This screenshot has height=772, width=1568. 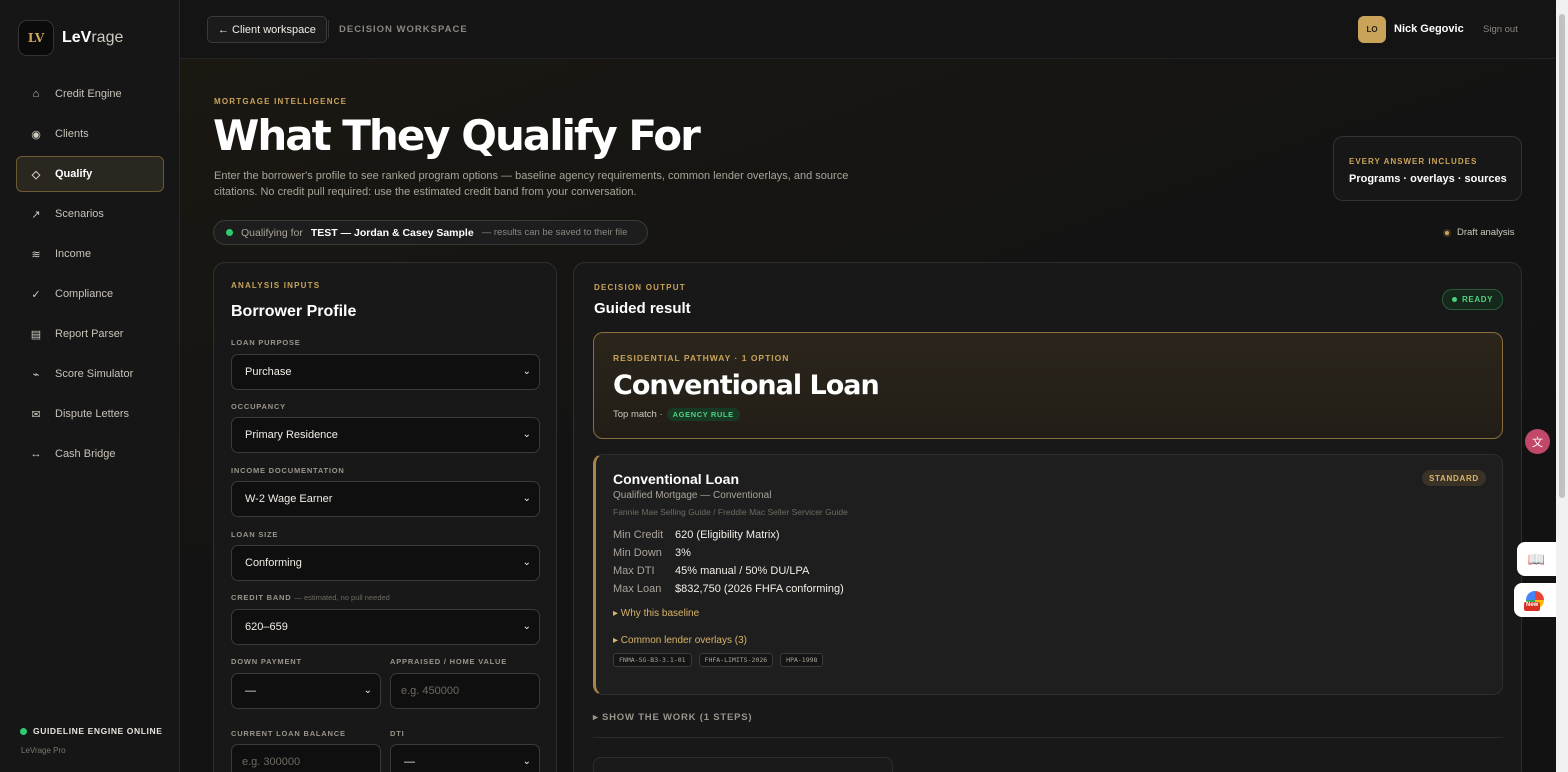 I want to click on pathway-eyebrow: RESIDENTIAL PATHWAY · 1 OPTION, so click(x=701, y=358).